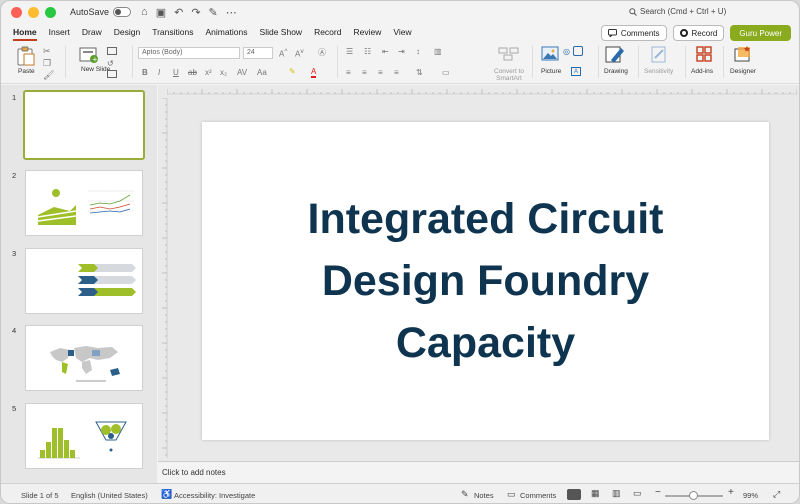 This screenshot has height=504, width=800. I want to click on change-case-icon: Aa, so click(262, 72).